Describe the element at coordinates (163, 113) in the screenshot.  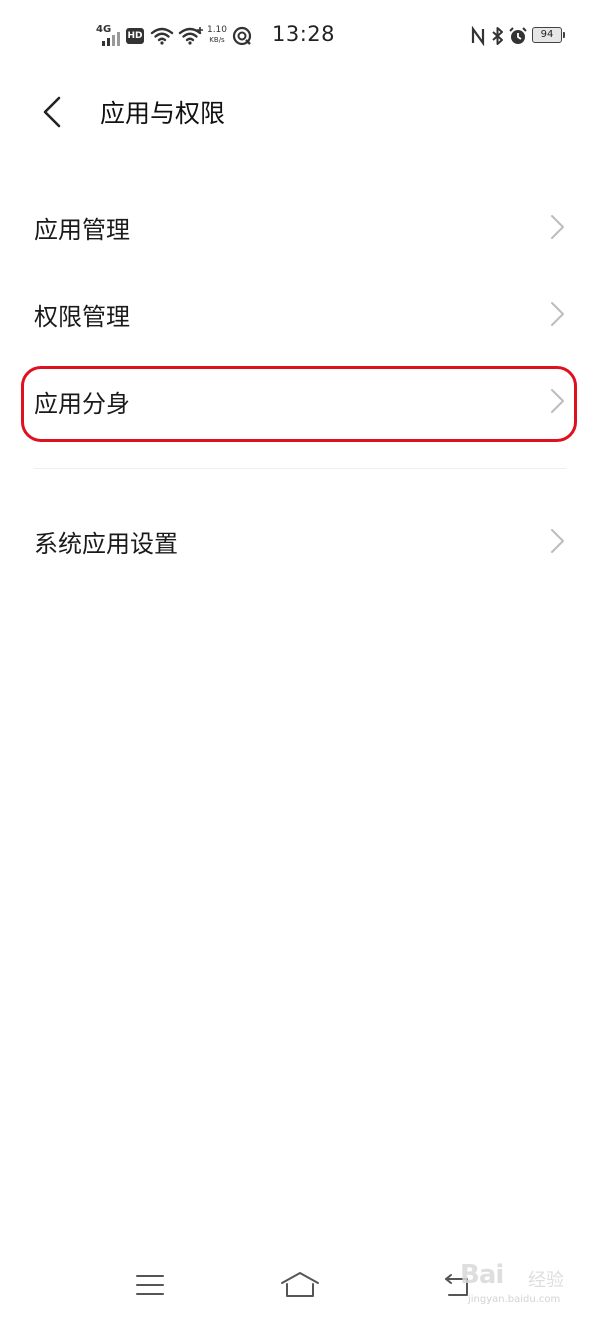
I see `page-title: 应用与权限` at that location.